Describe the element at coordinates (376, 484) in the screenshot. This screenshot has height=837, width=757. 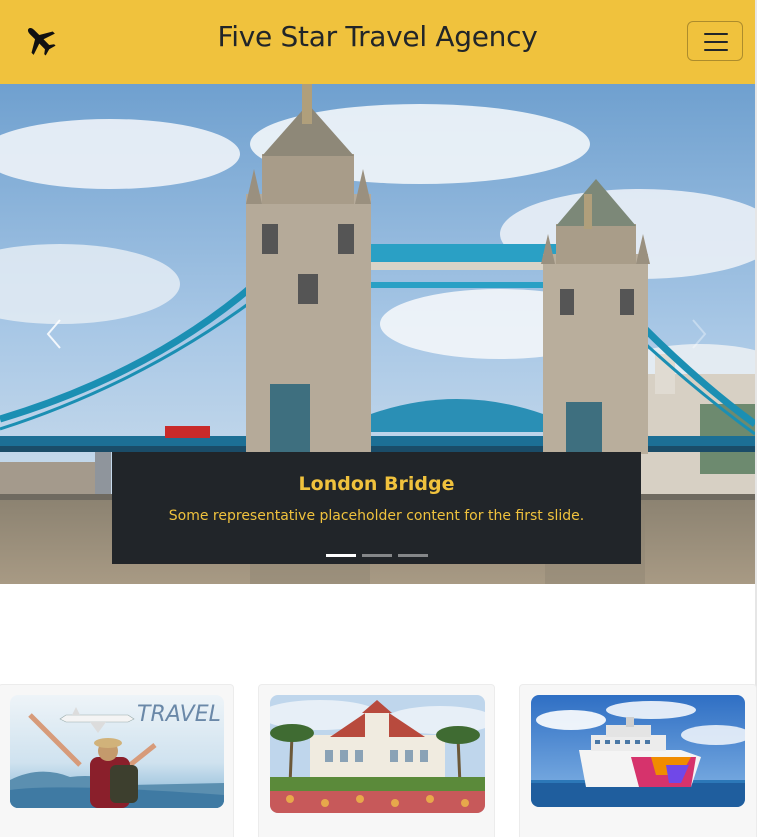
I see `slide-title: London Bridge` at that location.